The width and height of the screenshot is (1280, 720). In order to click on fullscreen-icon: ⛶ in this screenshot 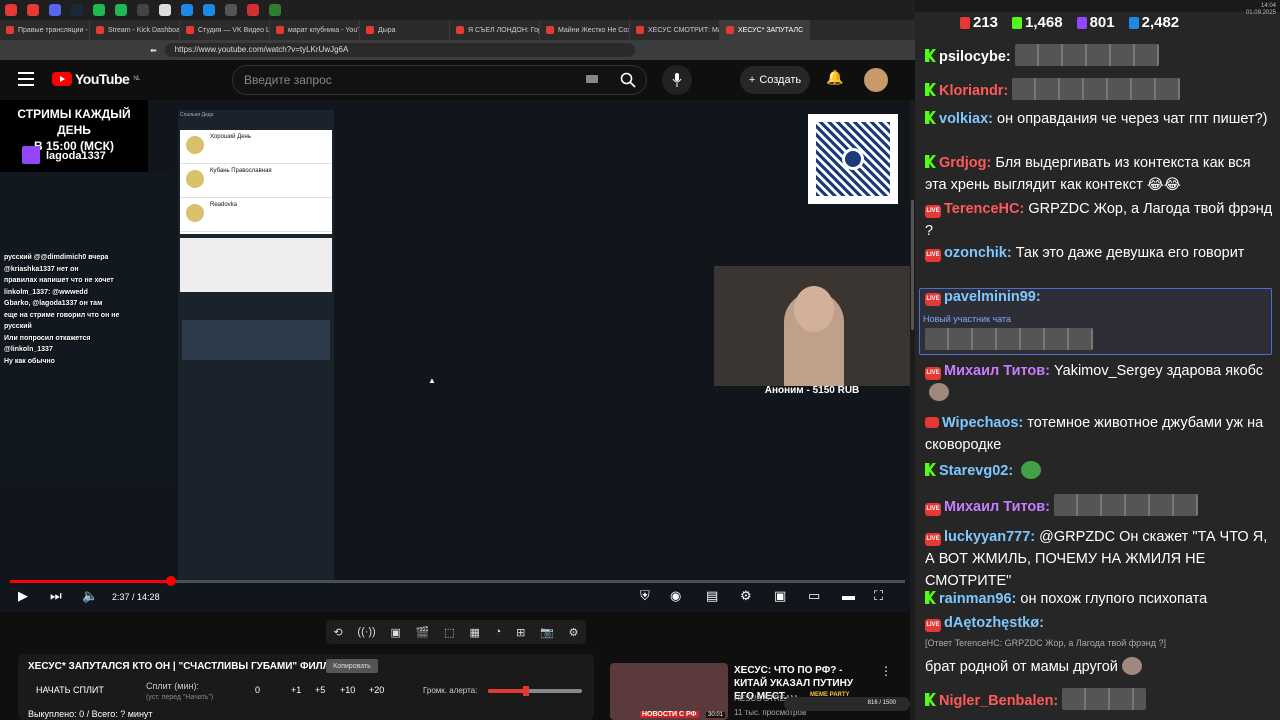, I will do `click(878, 596)`.